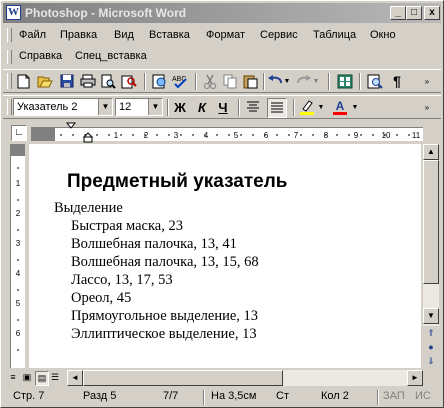 The width and height of the screenshot is (444, 408). I want to click on scroll-left-button: ◄, so click(75, 378).